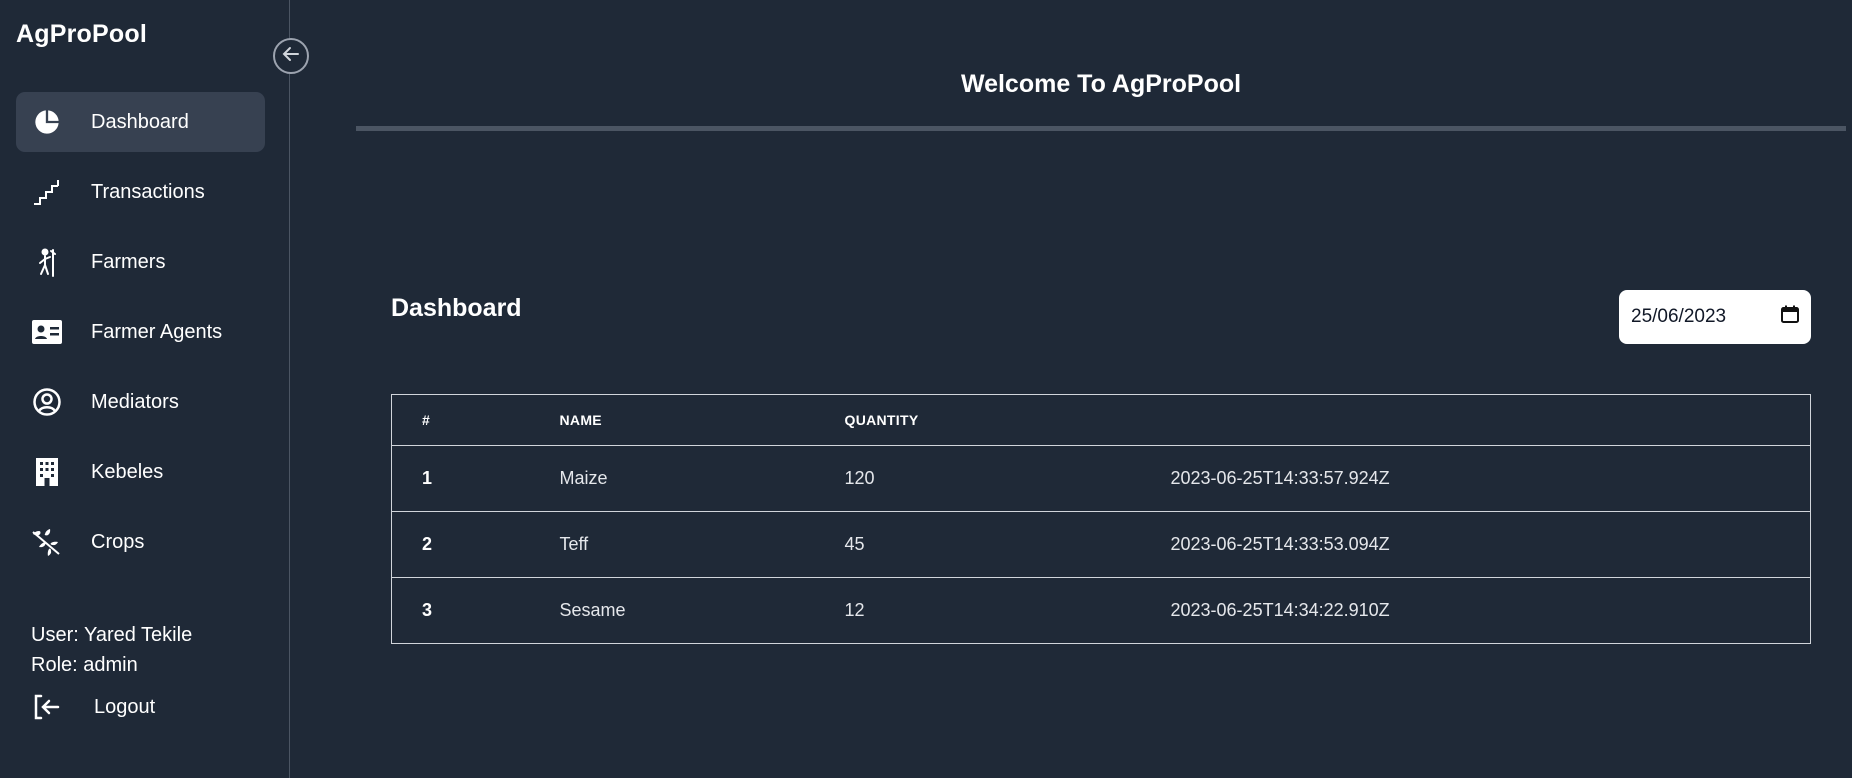  What do you see at coordinates (118, 541) in the screenshot?
I see `sidebar-item-label: Crops` at bounding box center [118, 541].